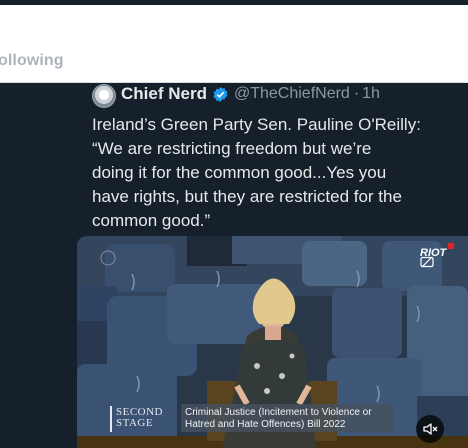  I want to click on author-name: Chief Nerd, so click(164, 94).